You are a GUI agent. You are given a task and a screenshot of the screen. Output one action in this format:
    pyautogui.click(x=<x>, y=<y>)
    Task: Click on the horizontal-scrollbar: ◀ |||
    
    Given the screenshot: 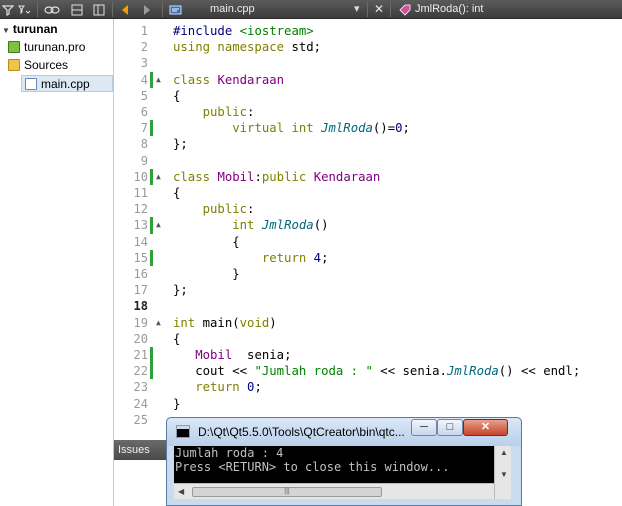 What is the action you would take?
    pyautogui.click(x=334, y=491)
    